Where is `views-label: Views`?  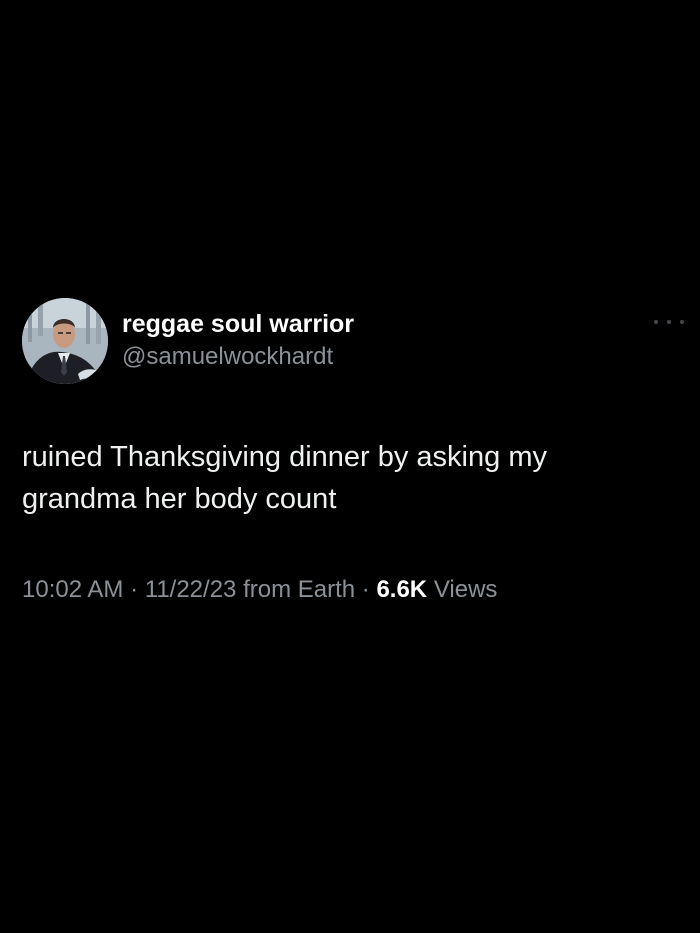 views-label: Views is located at coordinates (466, 589).